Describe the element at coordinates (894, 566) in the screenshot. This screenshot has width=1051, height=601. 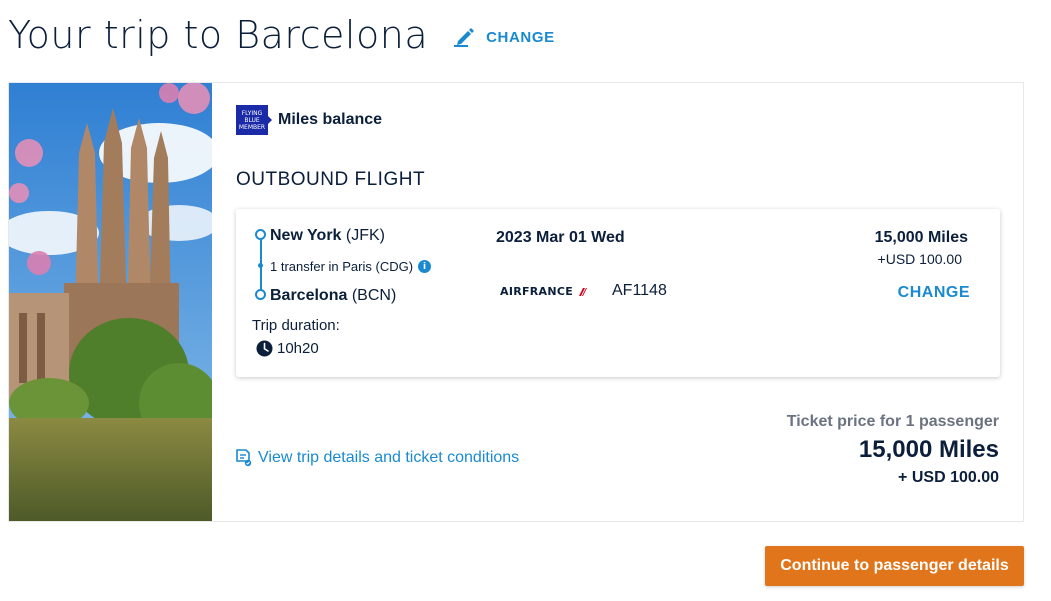
I see `continue-to-passenger-details-button: Continue to passenger details` at that location.